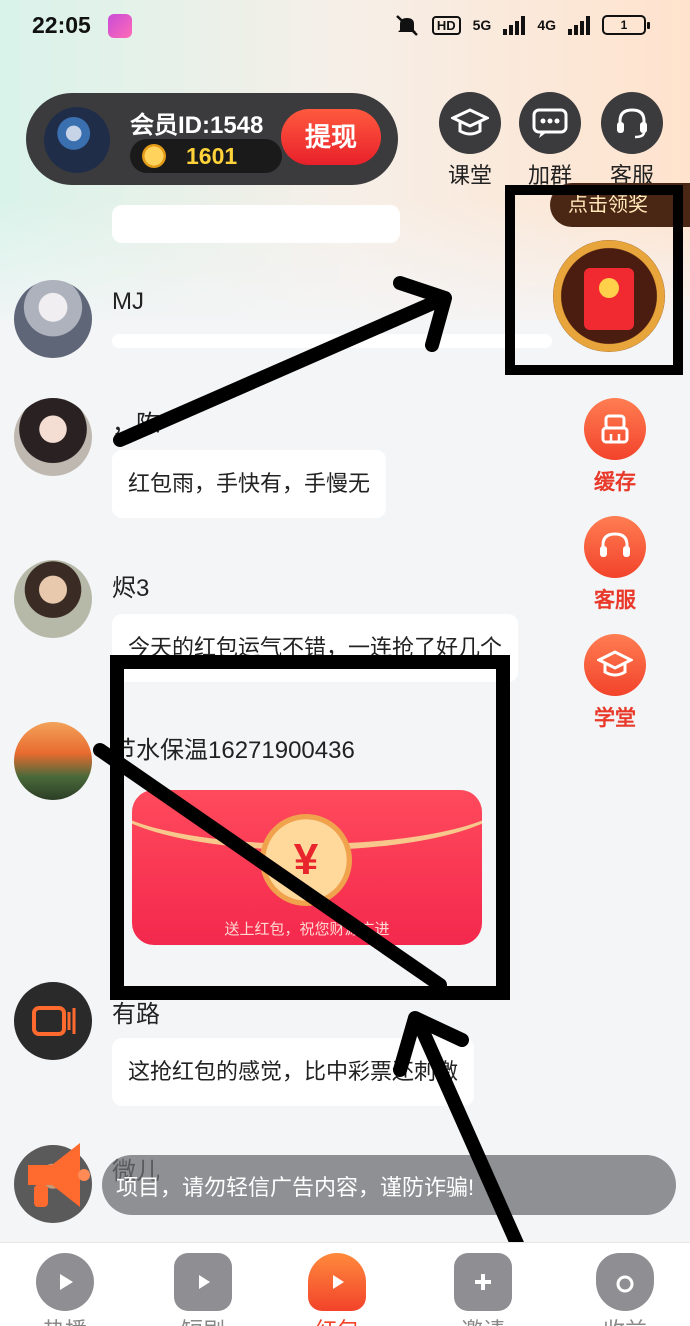  What do you see at coordinates (337, 1319) in the screenshot?
I see `nav-label: 红包` at bounding box center [337, 1319].